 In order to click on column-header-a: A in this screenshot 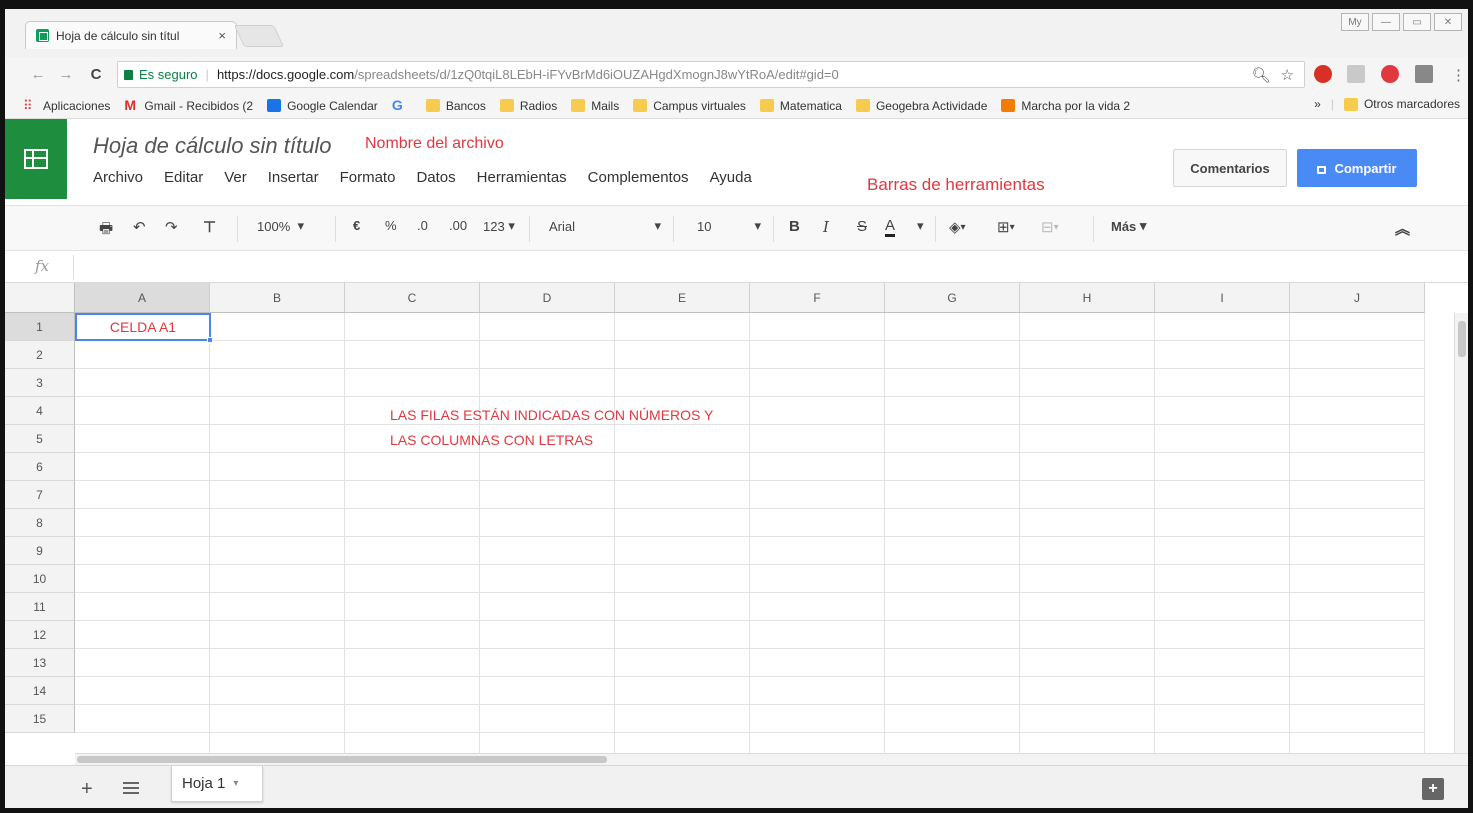, I will do `click(142, 298)`.